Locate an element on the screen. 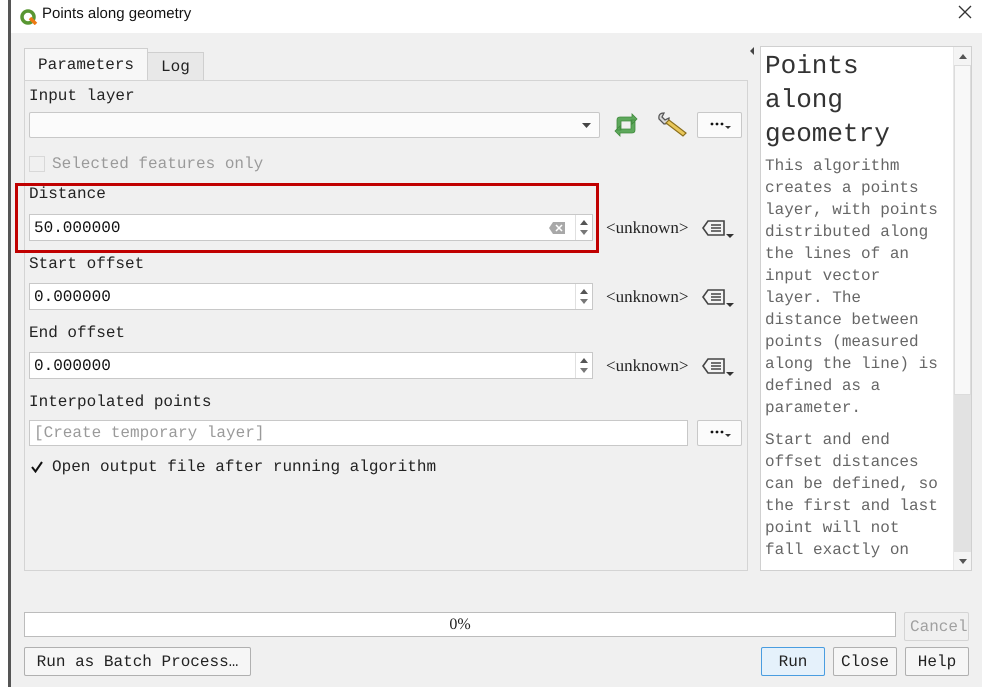  field-label: Input layer is located at coordinates (82, 96).